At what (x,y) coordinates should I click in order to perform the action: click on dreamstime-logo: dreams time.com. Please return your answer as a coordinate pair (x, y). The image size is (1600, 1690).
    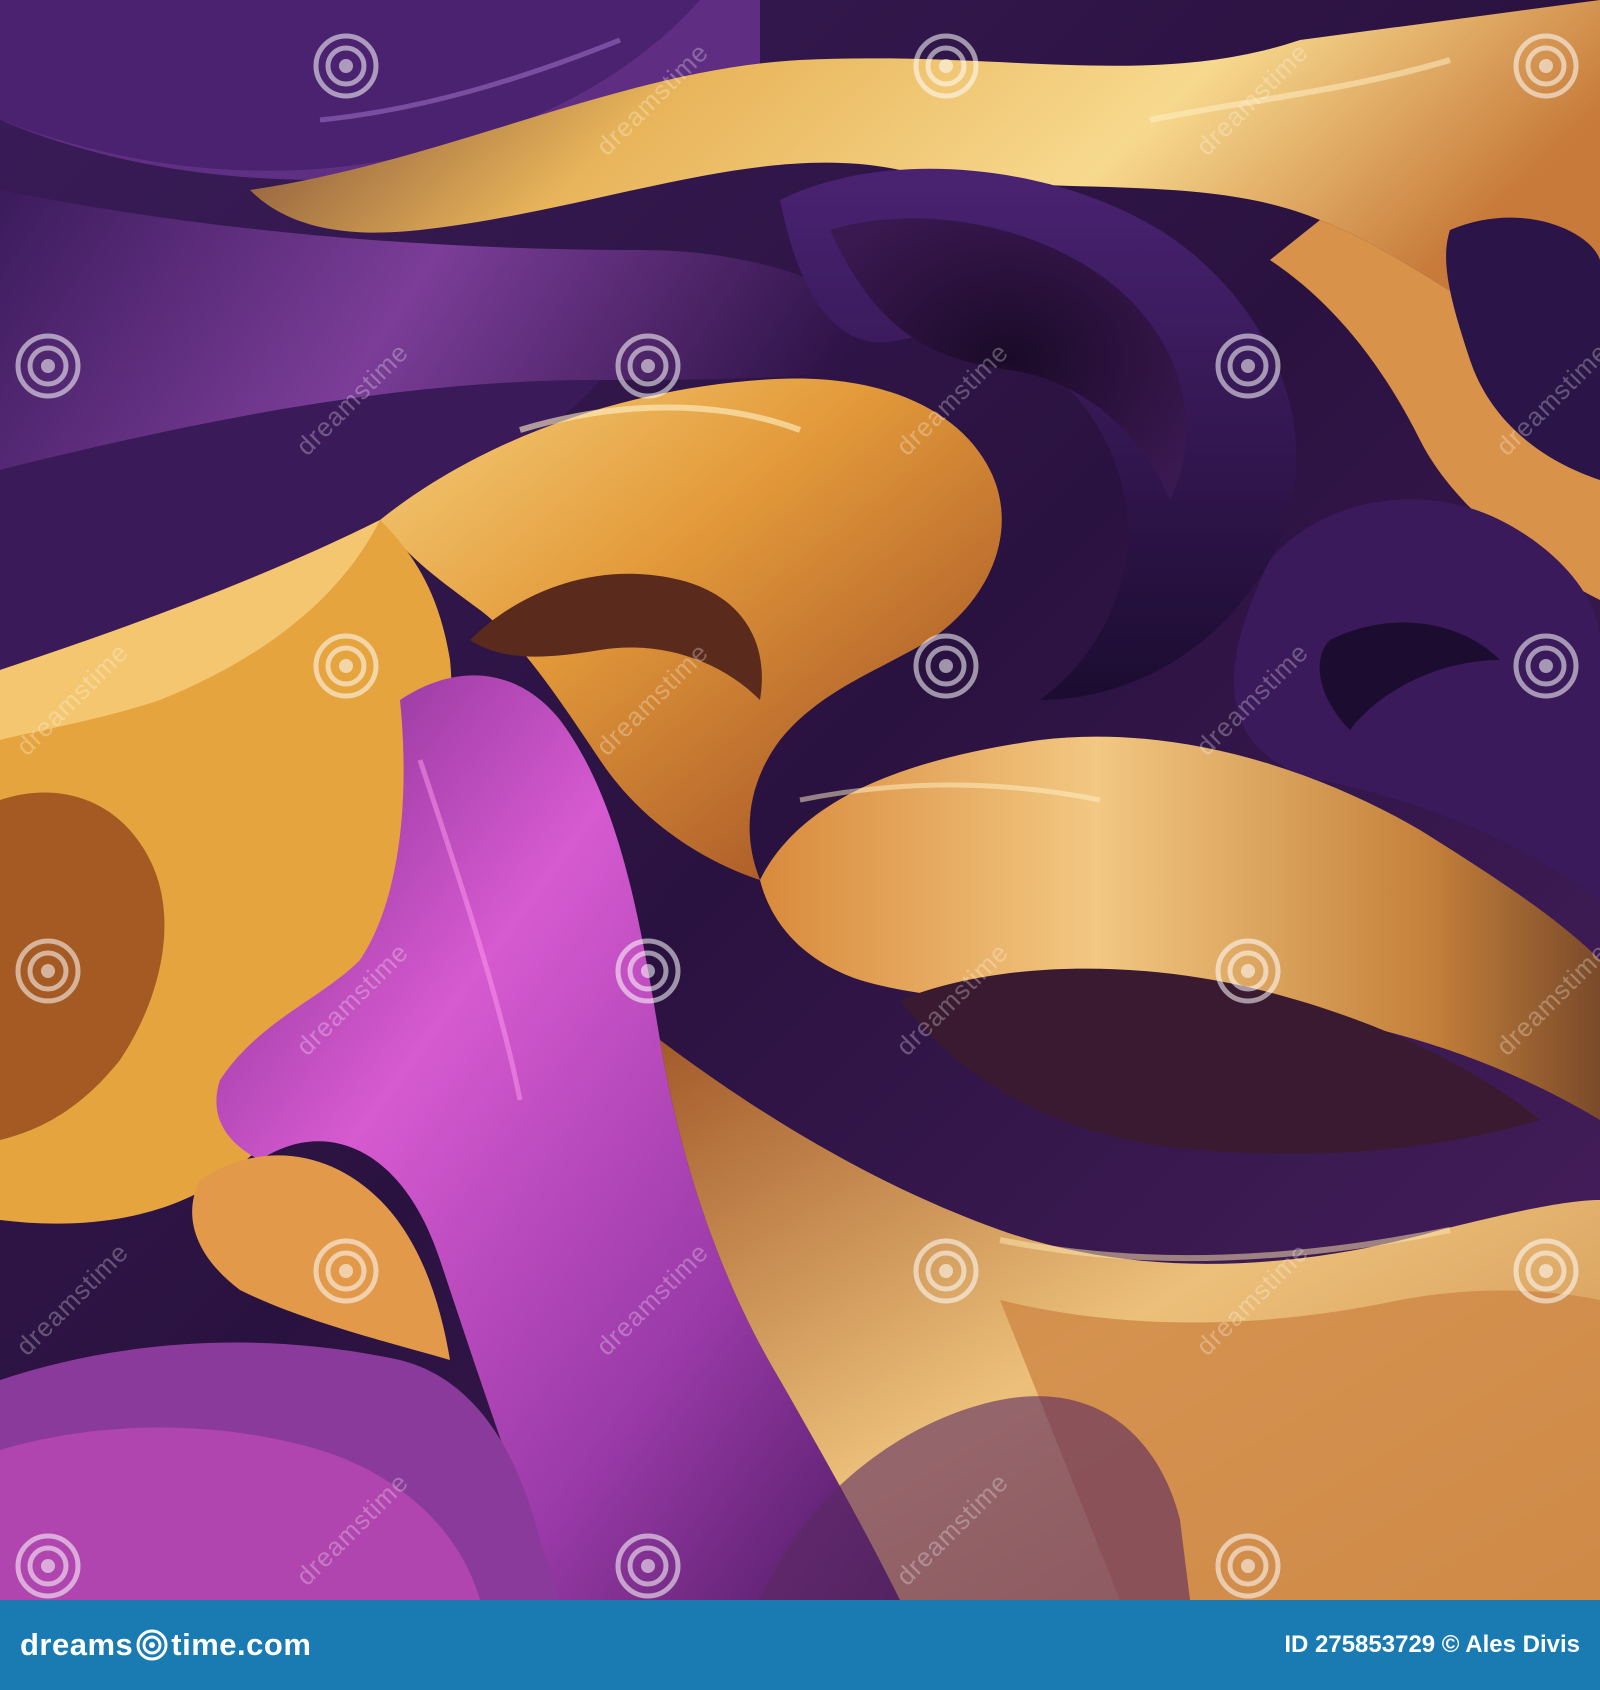
    Looking at the image, I should click on (165, 1645).